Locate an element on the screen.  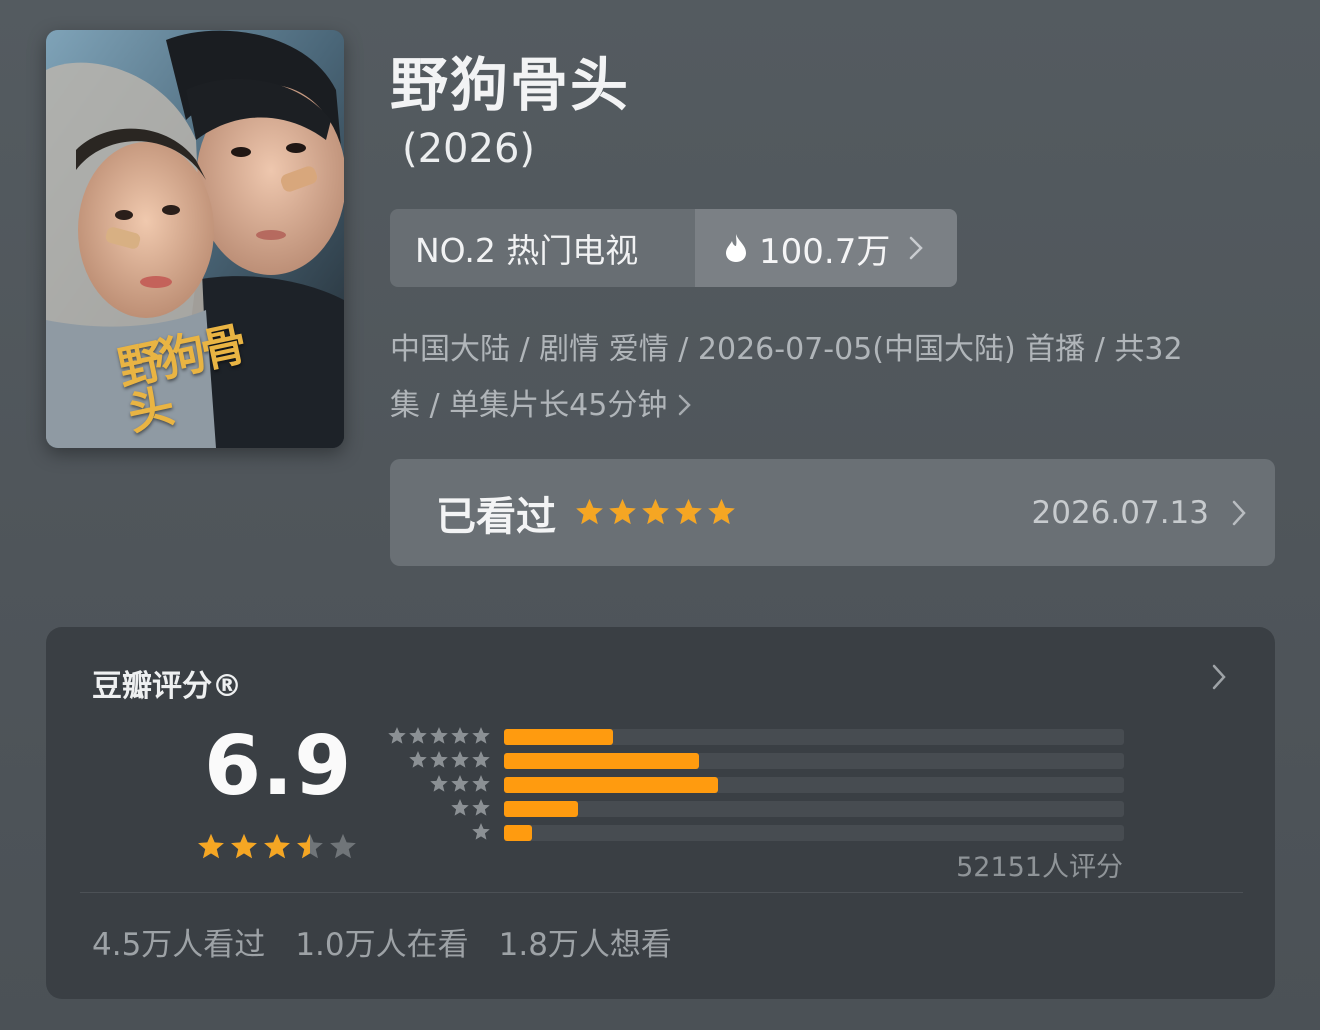
divider is located at coordinates (661, 892).